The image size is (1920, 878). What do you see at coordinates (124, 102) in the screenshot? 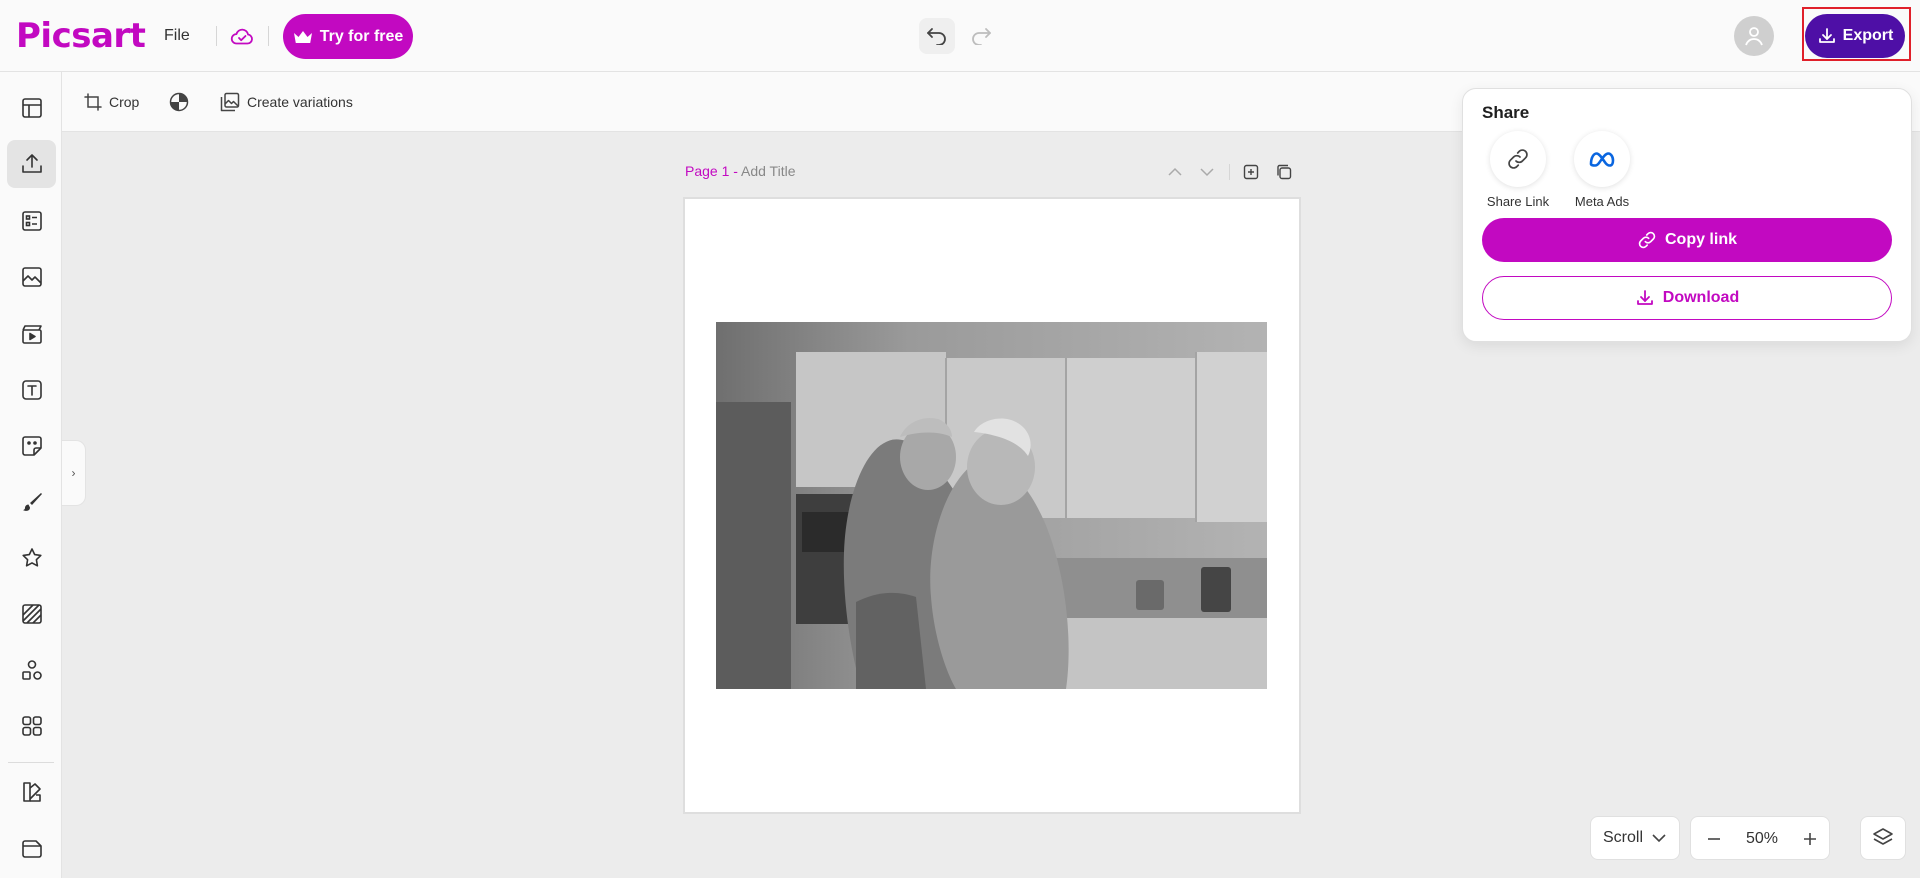
I see `crop-label: Crop` at bounding box center [124, 102].